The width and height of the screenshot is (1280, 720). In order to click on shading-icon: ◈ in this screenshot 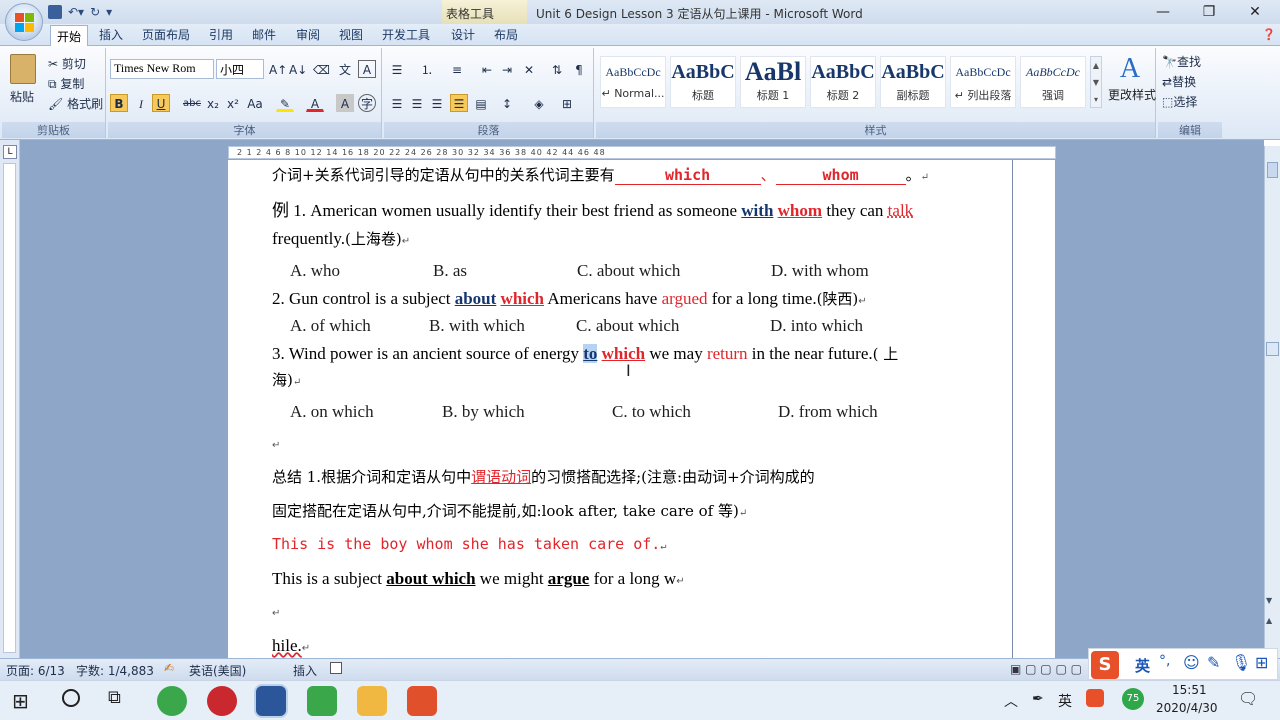, I will do `click(539, 103)`.